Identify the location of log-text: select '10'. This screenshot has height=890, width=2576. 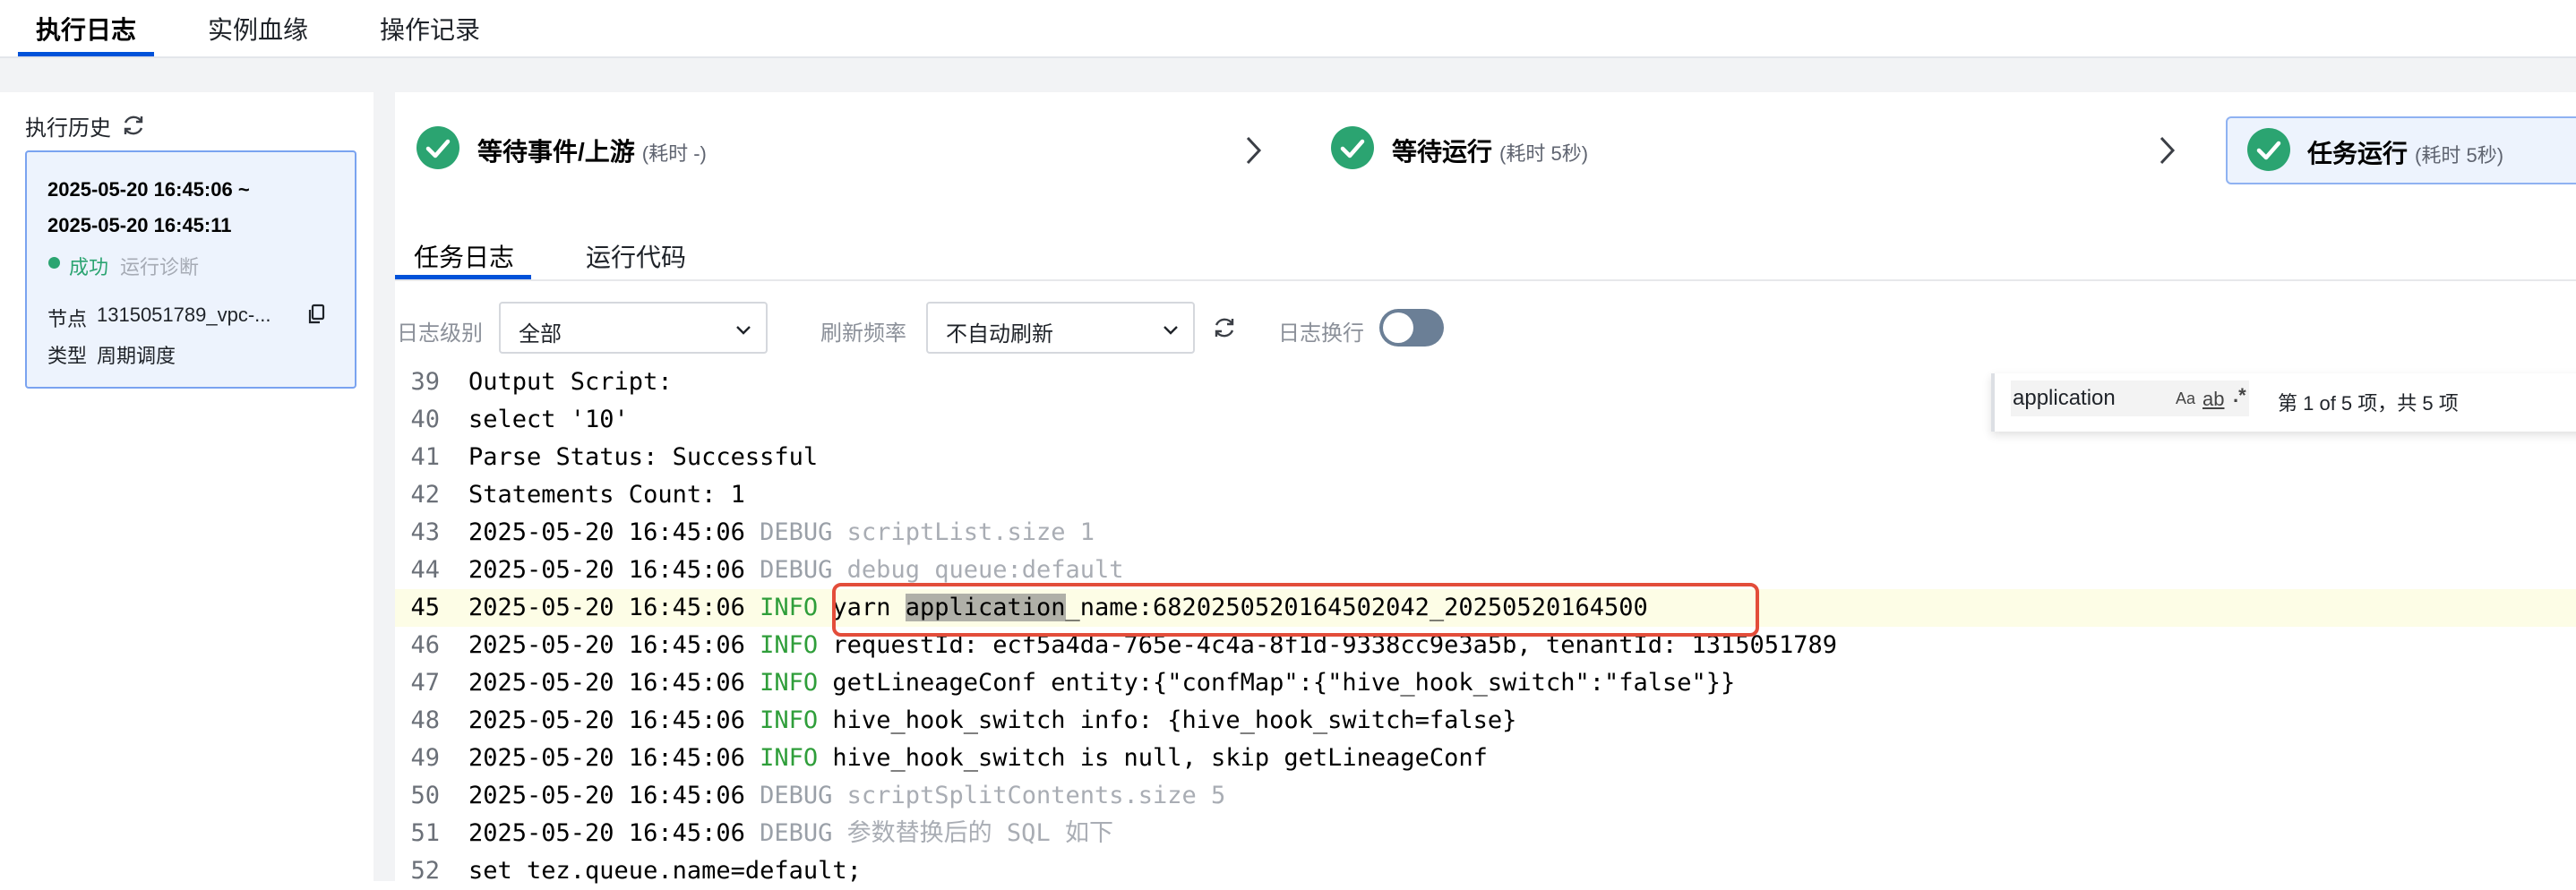
(548, 420).